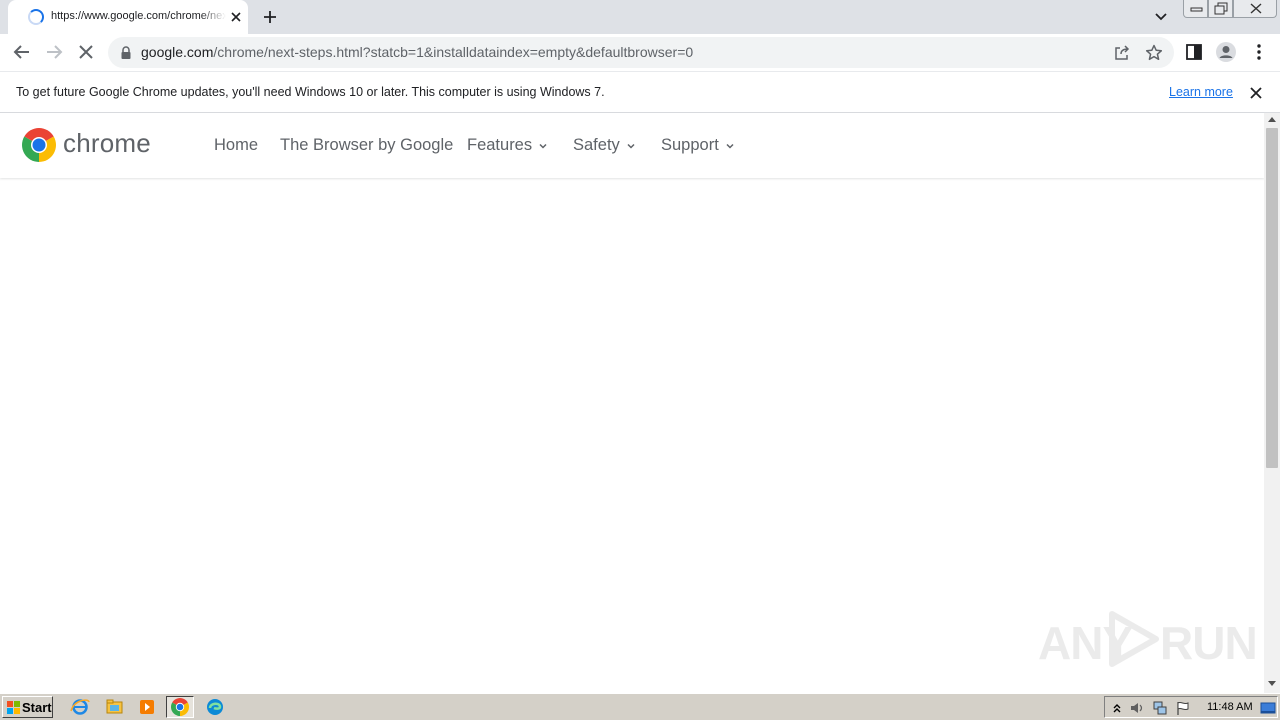 This screenshot has height=723, width=1280. I want to click on taskbar-edge, so click(215, 707).